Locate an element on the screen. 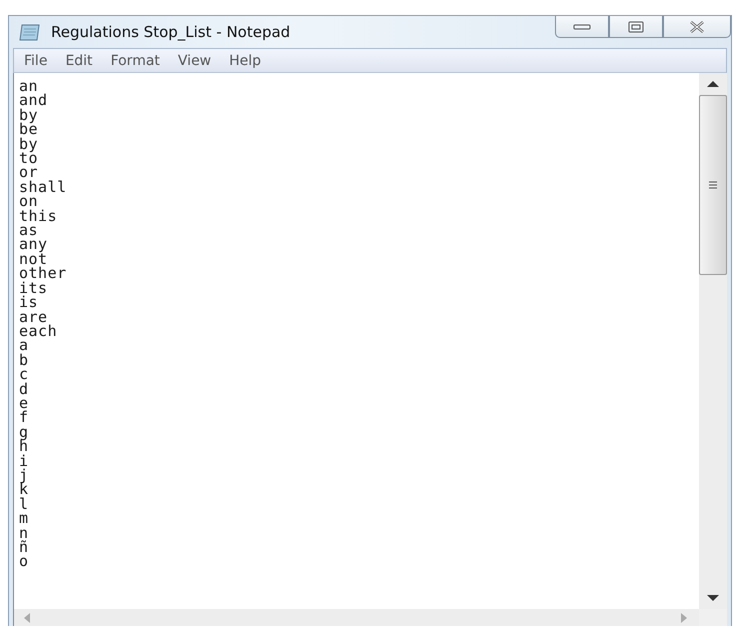  text-line: a is located at coordinates (24, 345).